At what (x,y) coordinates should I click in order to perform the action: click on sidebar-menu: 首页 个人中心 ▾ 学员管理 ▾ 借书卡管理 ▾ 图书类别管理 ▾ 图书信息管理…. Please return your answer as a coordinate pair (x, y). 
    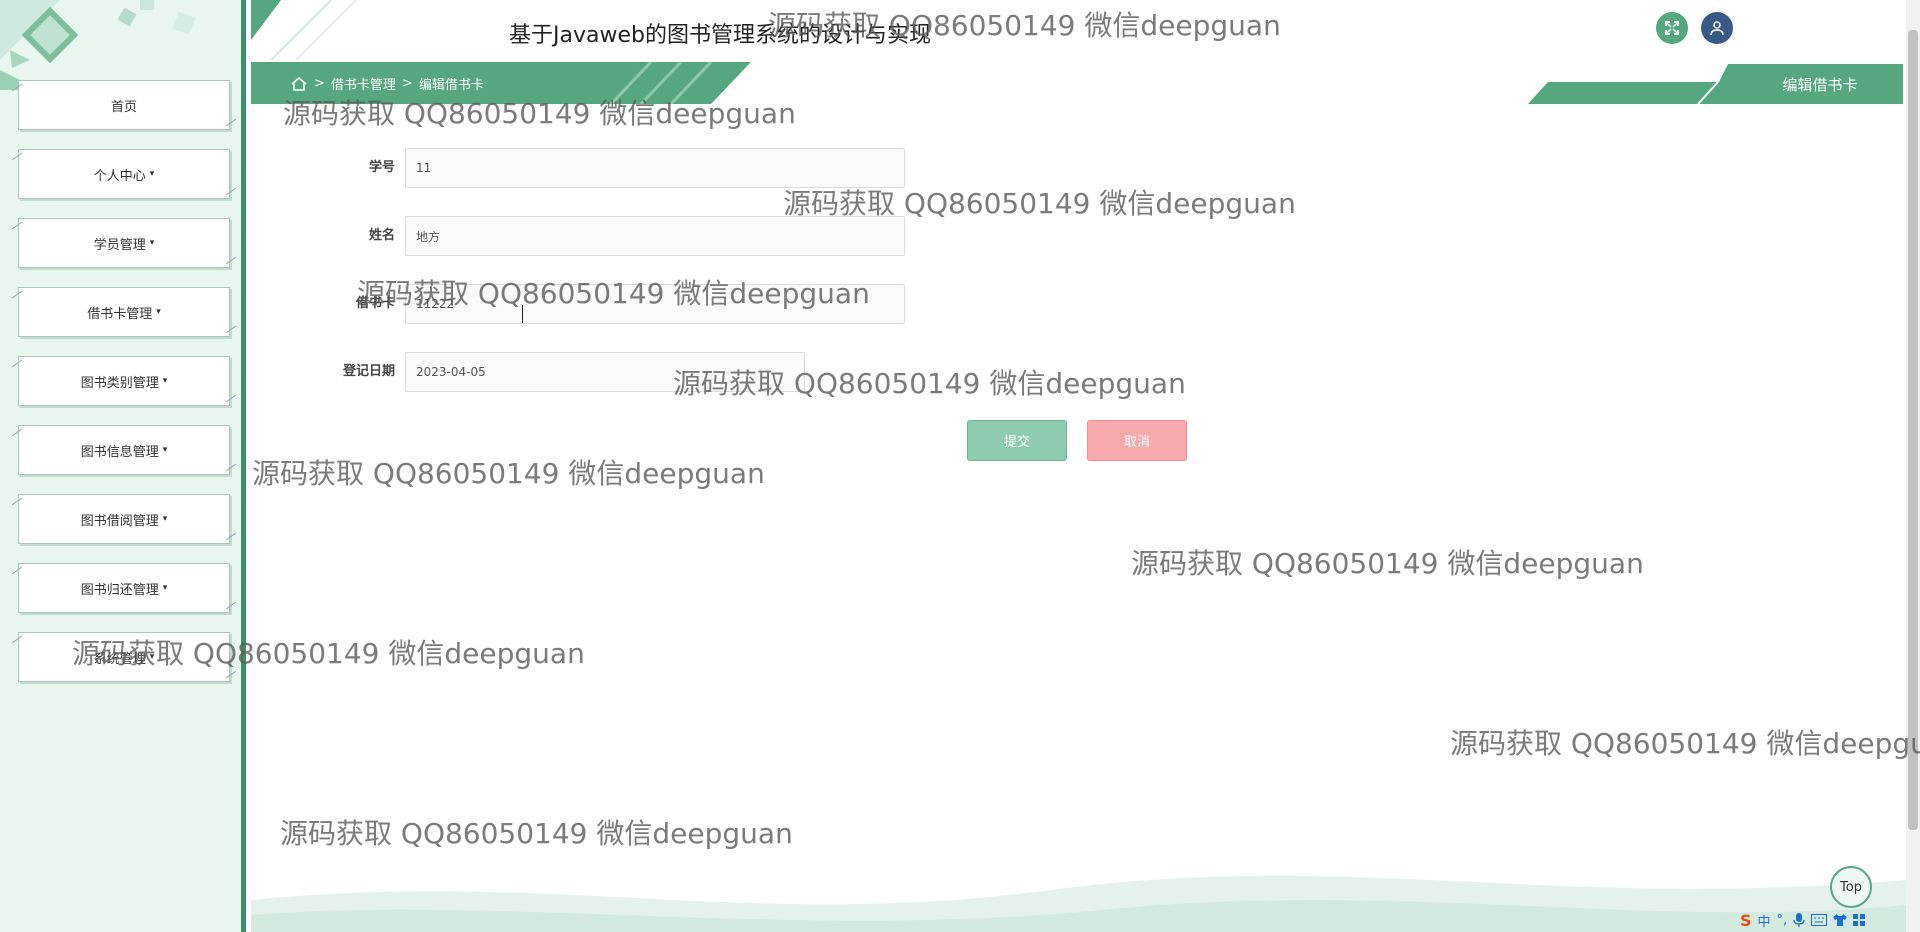
    Looking at the image, I should click on (124, 390).